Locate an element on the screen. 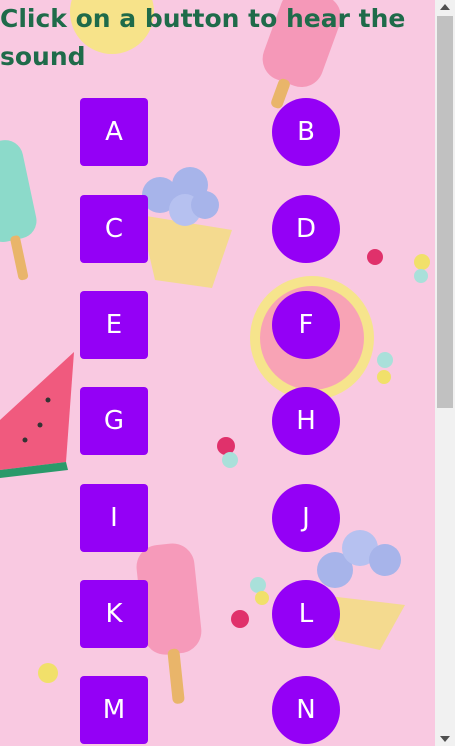  sound-button-d: D is located at coordinates (306, 229).